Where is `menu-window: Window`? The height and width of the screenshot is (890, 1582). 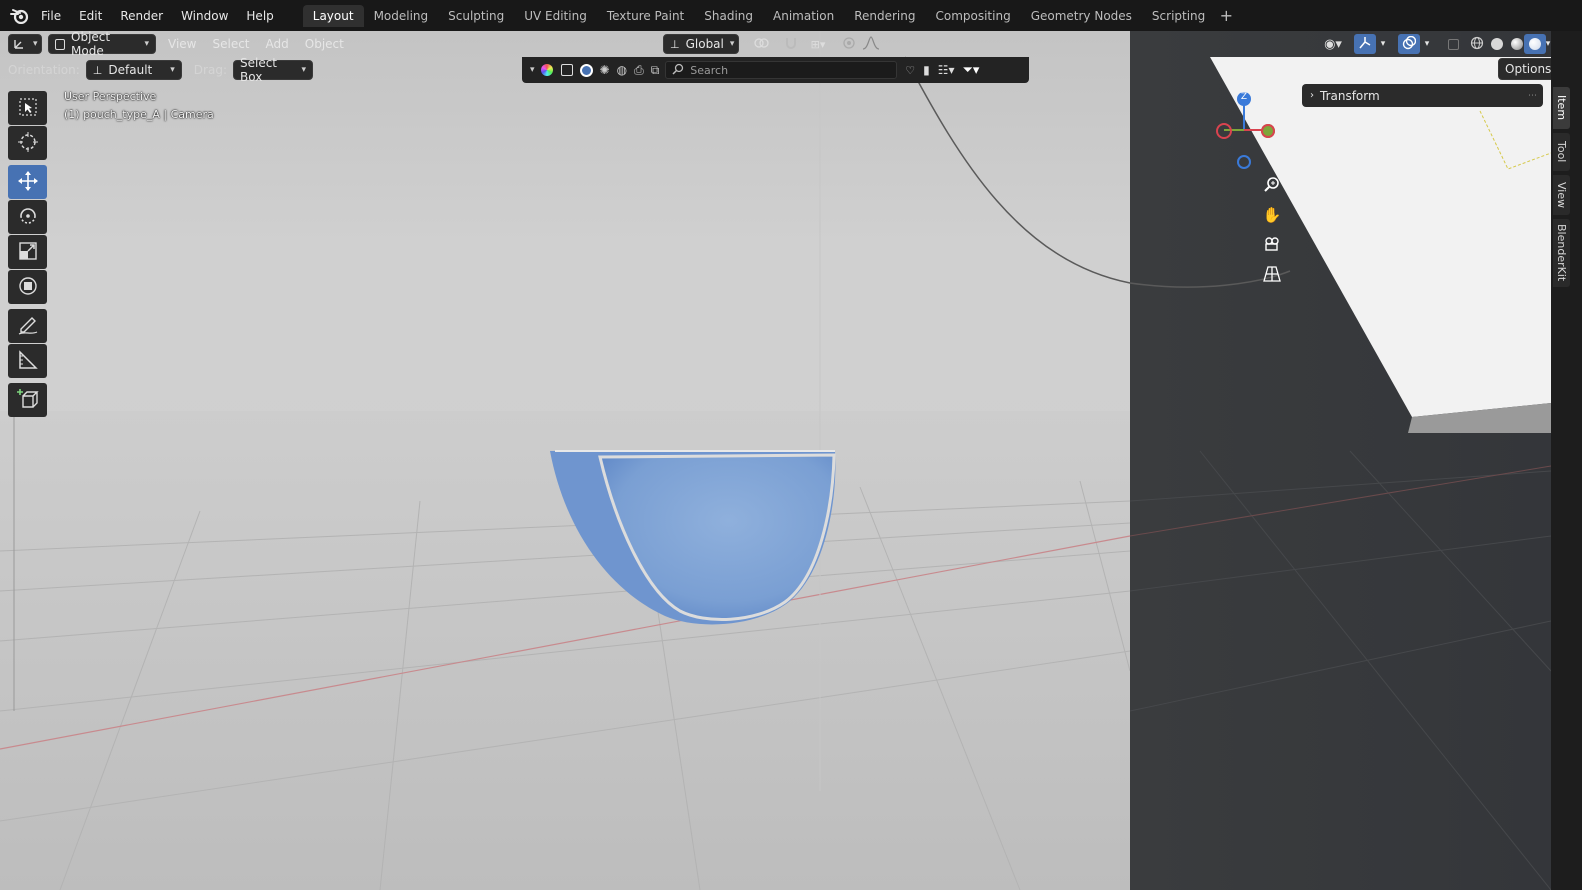
menu-window: Window is located at coordinates (204, 16).